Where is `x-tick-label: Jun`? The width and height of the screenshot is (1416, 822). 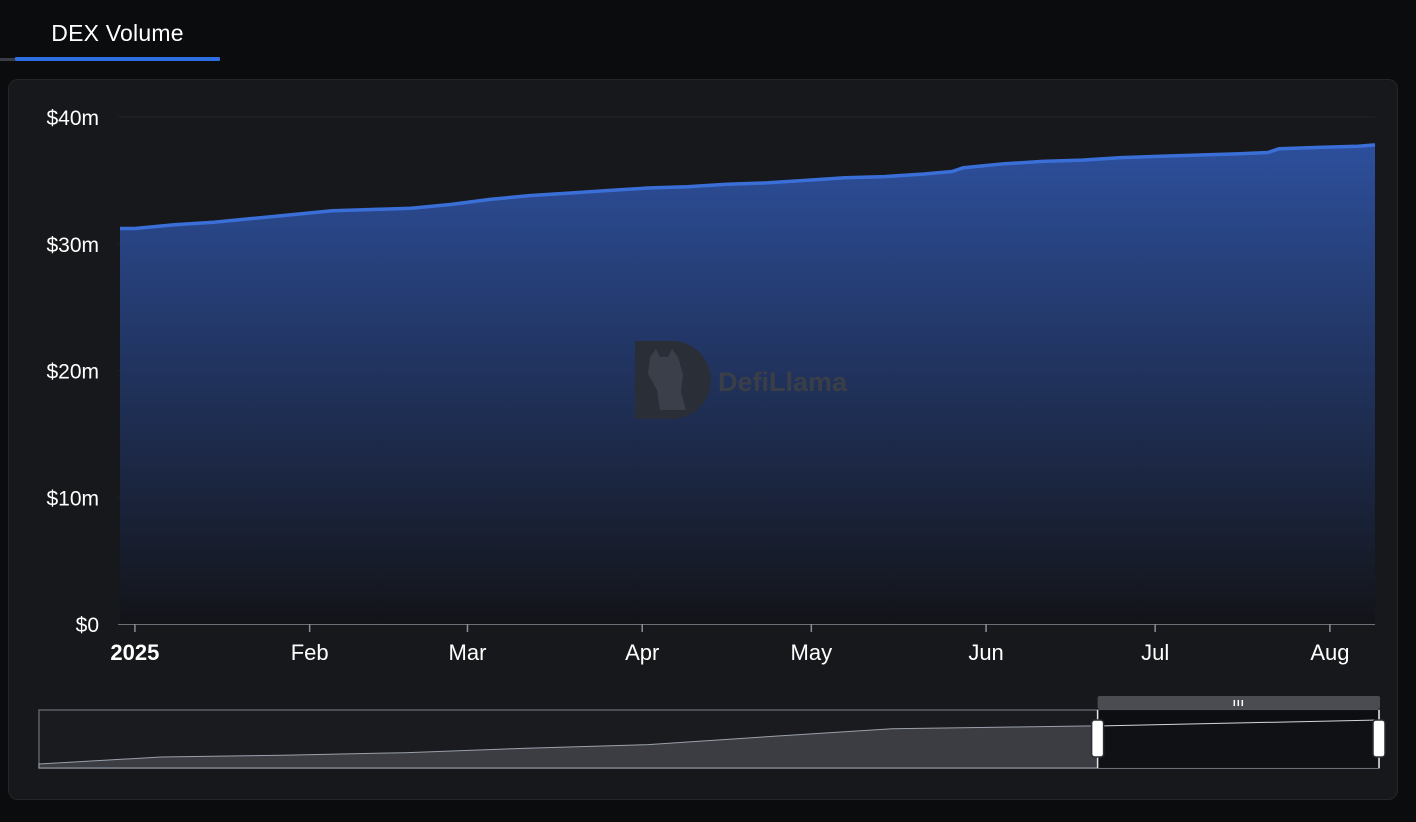
x-tick-label: Jun is located at coordinates (985, 652).